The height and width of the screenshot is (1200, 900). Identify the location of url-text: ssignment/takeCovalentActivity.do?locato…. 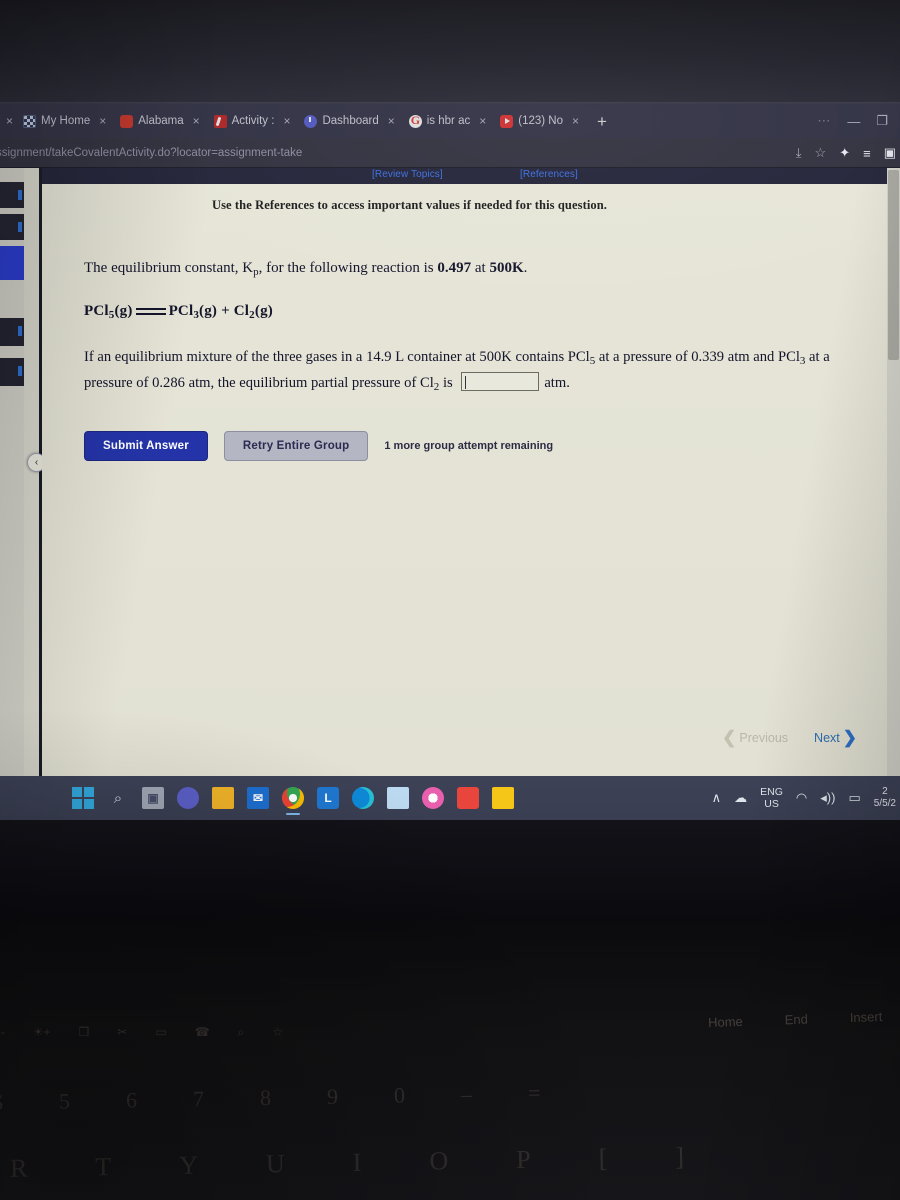
(151, 153).